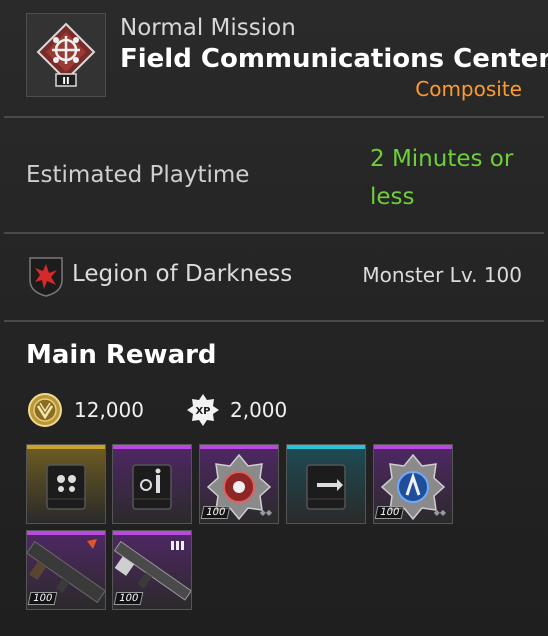 This screenshot has width=548, height=636. I want to click on xp-amount: 2,000, so click(259, 410).